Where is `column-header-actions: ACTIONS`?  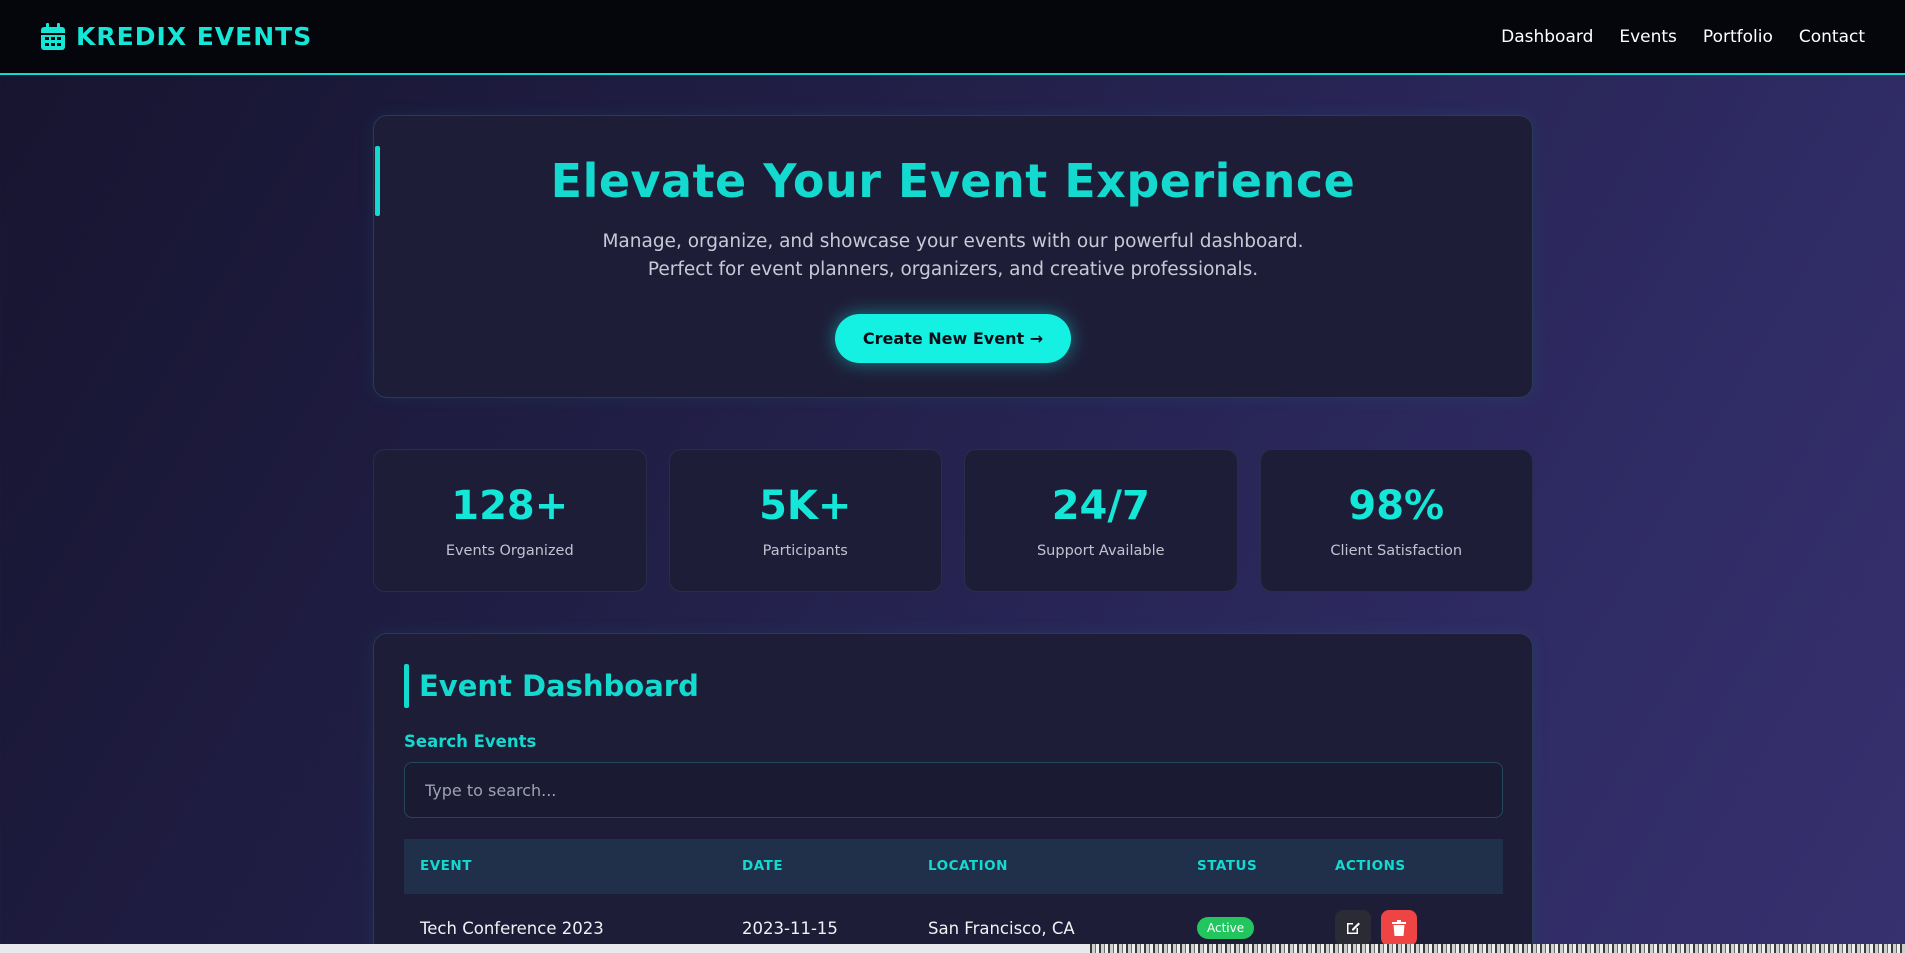
column-header-actions: ACTIONS is located at coordinates (1370, 865).